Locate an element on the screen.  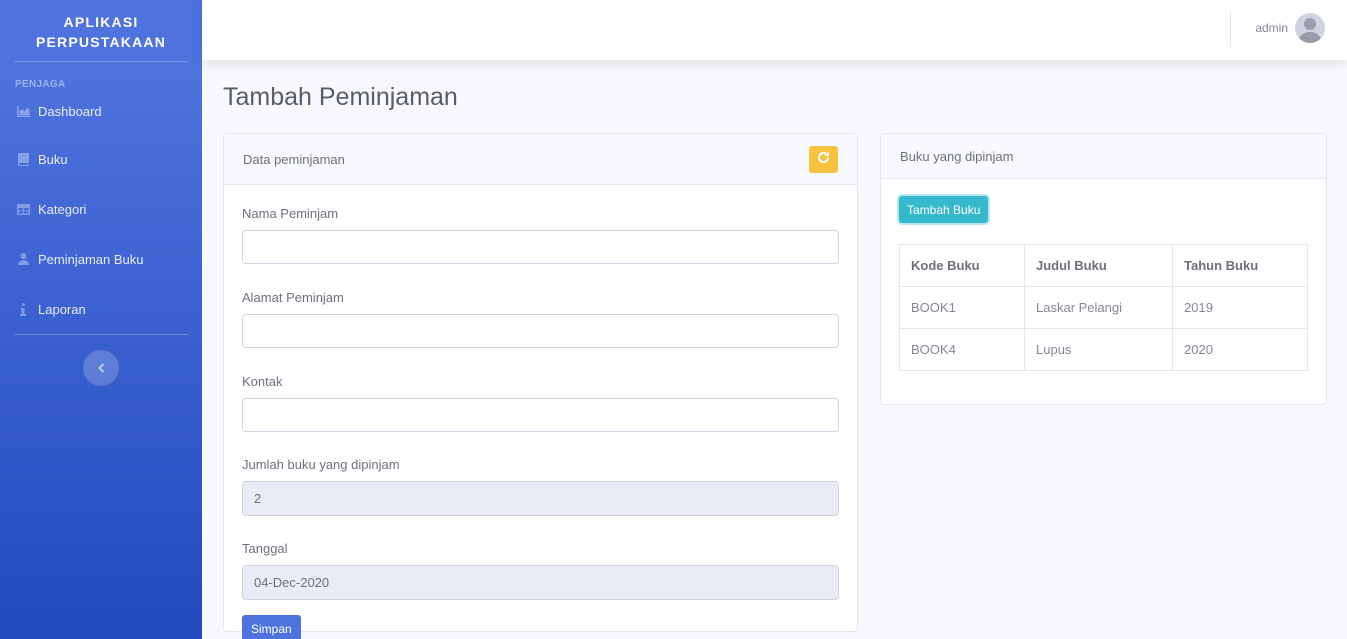
table-row: BOOK4 Lupus 2020 is located at coordinates (1103, 349).